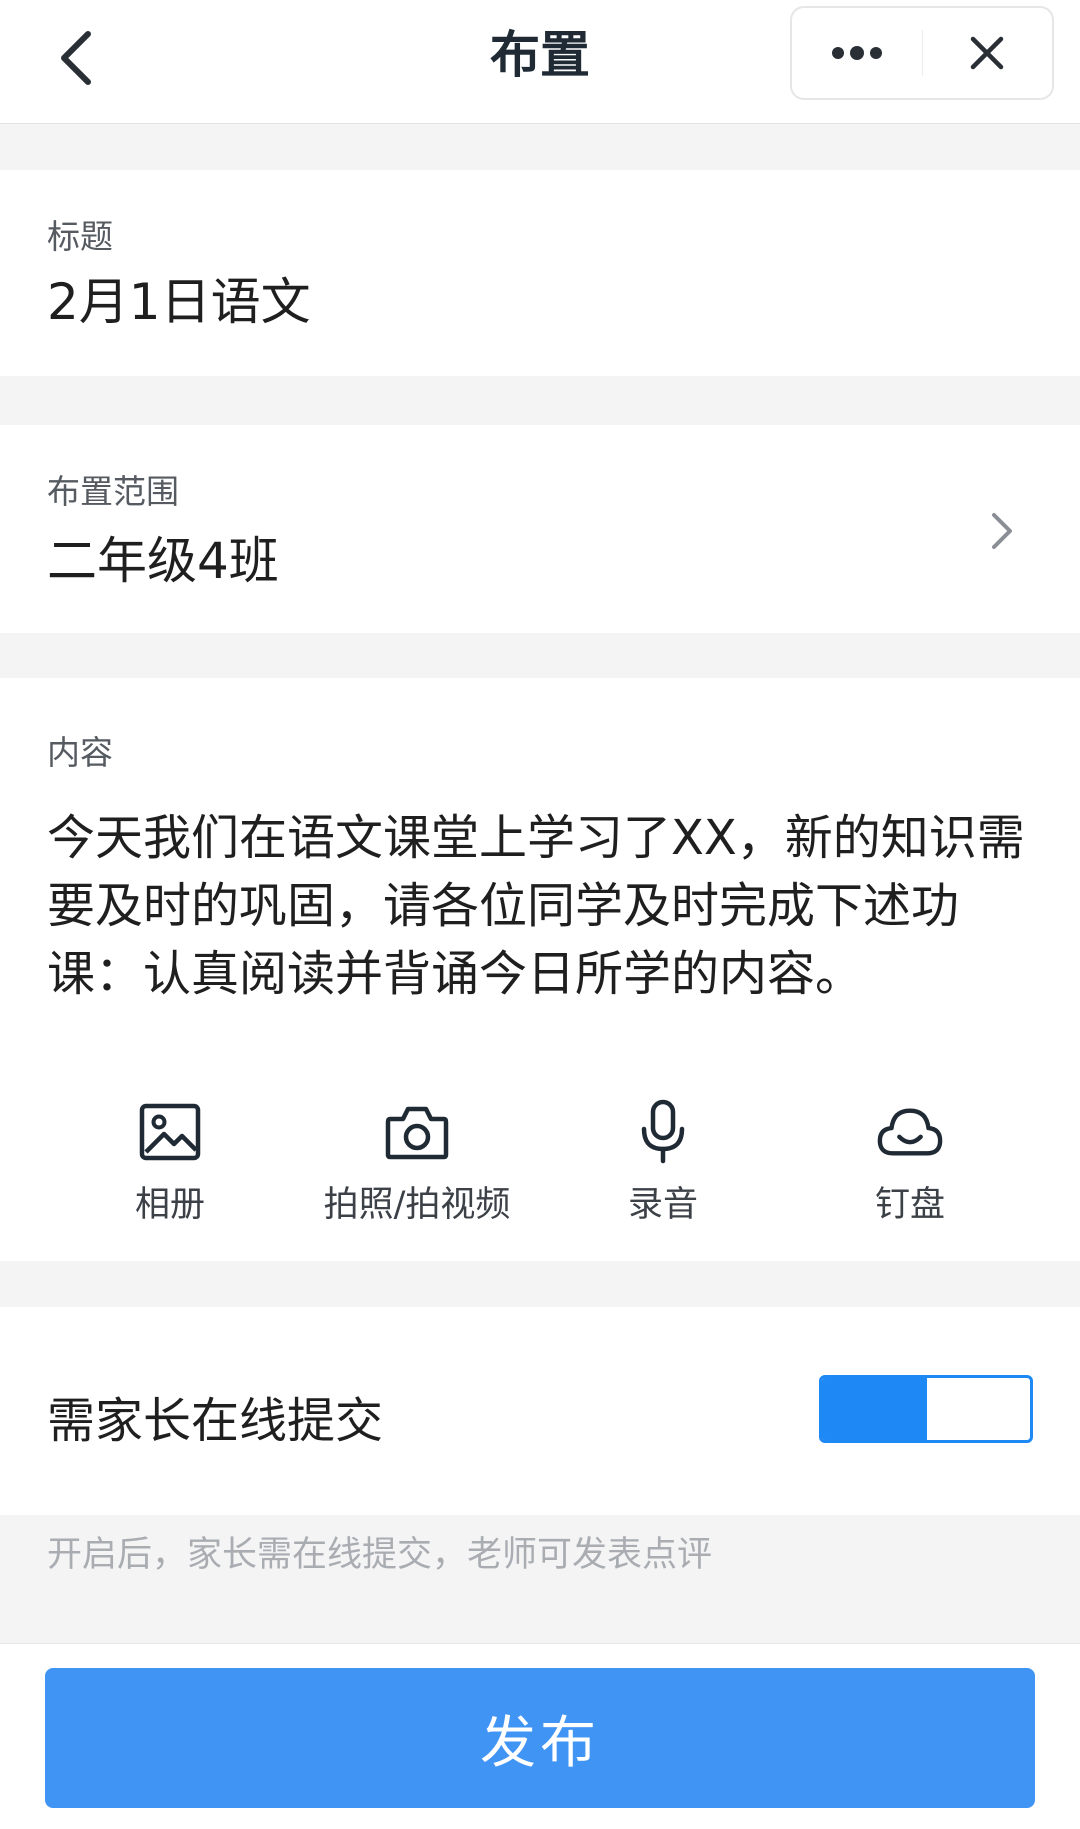  Describe the element at coordinates (909, 1205) in the screenshot. I see `dingpan-label: 钉盘` at that location.